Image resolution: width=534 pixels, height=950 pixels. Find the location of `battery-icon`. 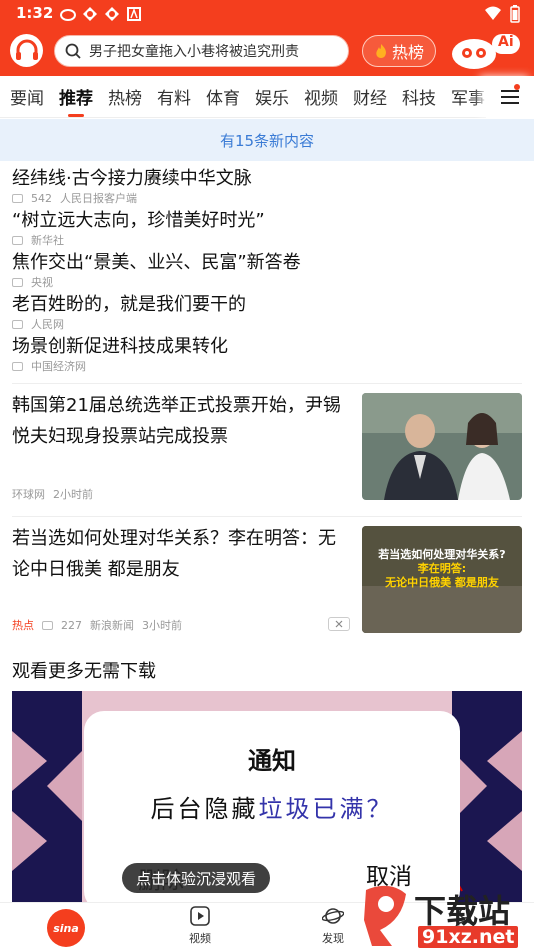

battery-icon is located at coordinates (515, 16).